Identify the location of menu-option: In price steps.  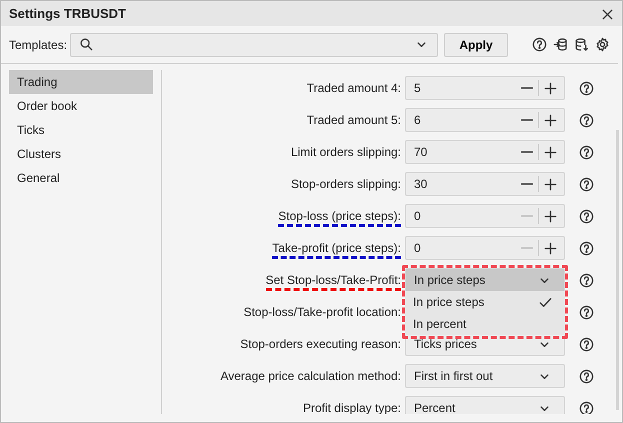
(485, 302).